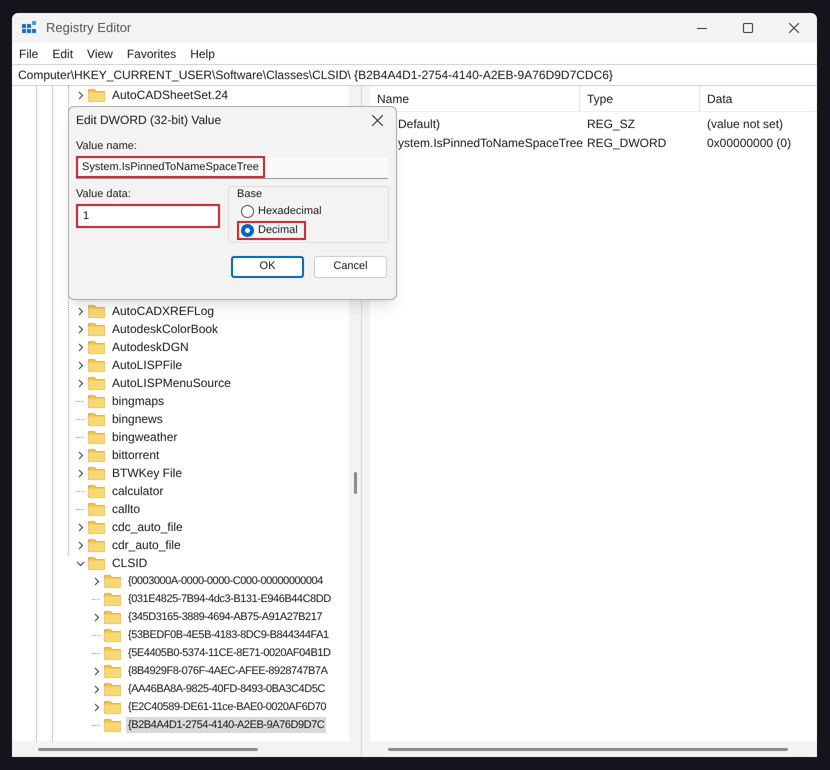  Describe the element at coordinates (758, 98) in the screenshot. I see `column-header: Data` at that location.